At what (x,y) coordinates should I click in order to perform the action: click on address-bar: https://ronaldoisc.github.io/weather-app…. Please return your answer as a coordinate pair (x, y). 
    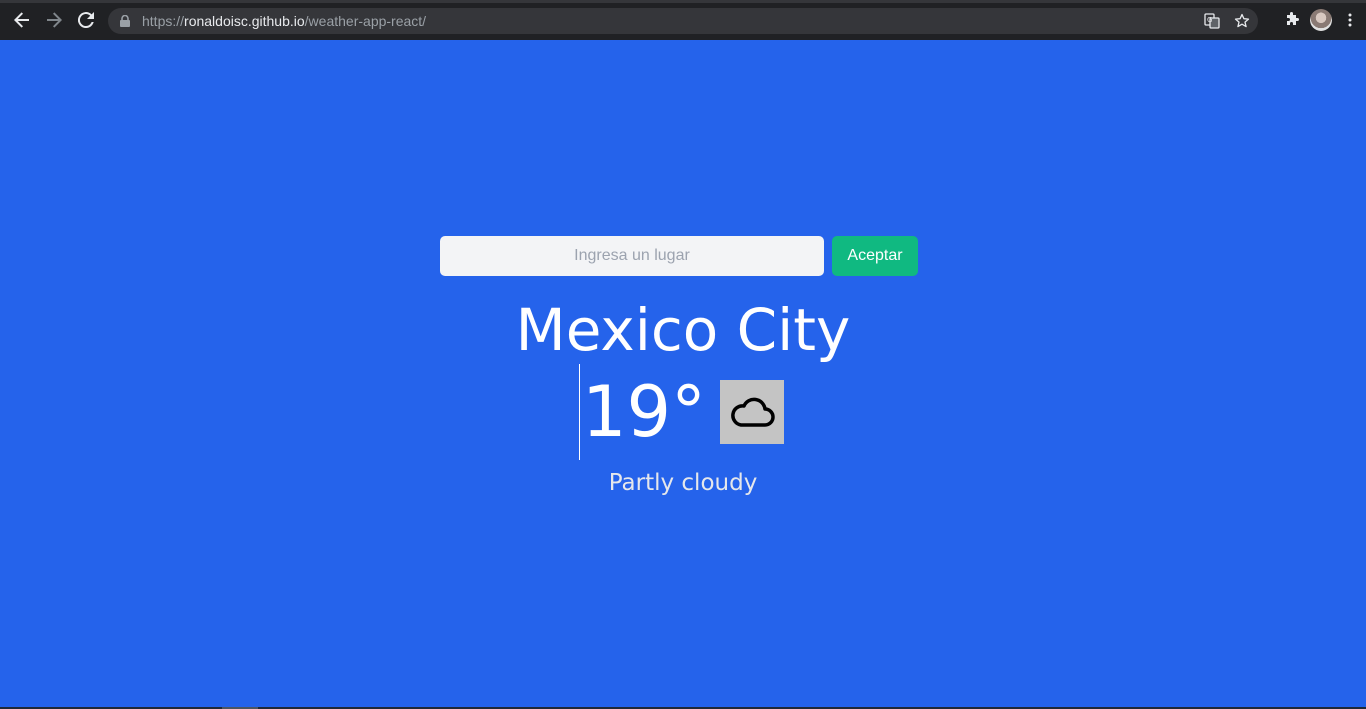
    Looking at the image, I should click on (683, 21).